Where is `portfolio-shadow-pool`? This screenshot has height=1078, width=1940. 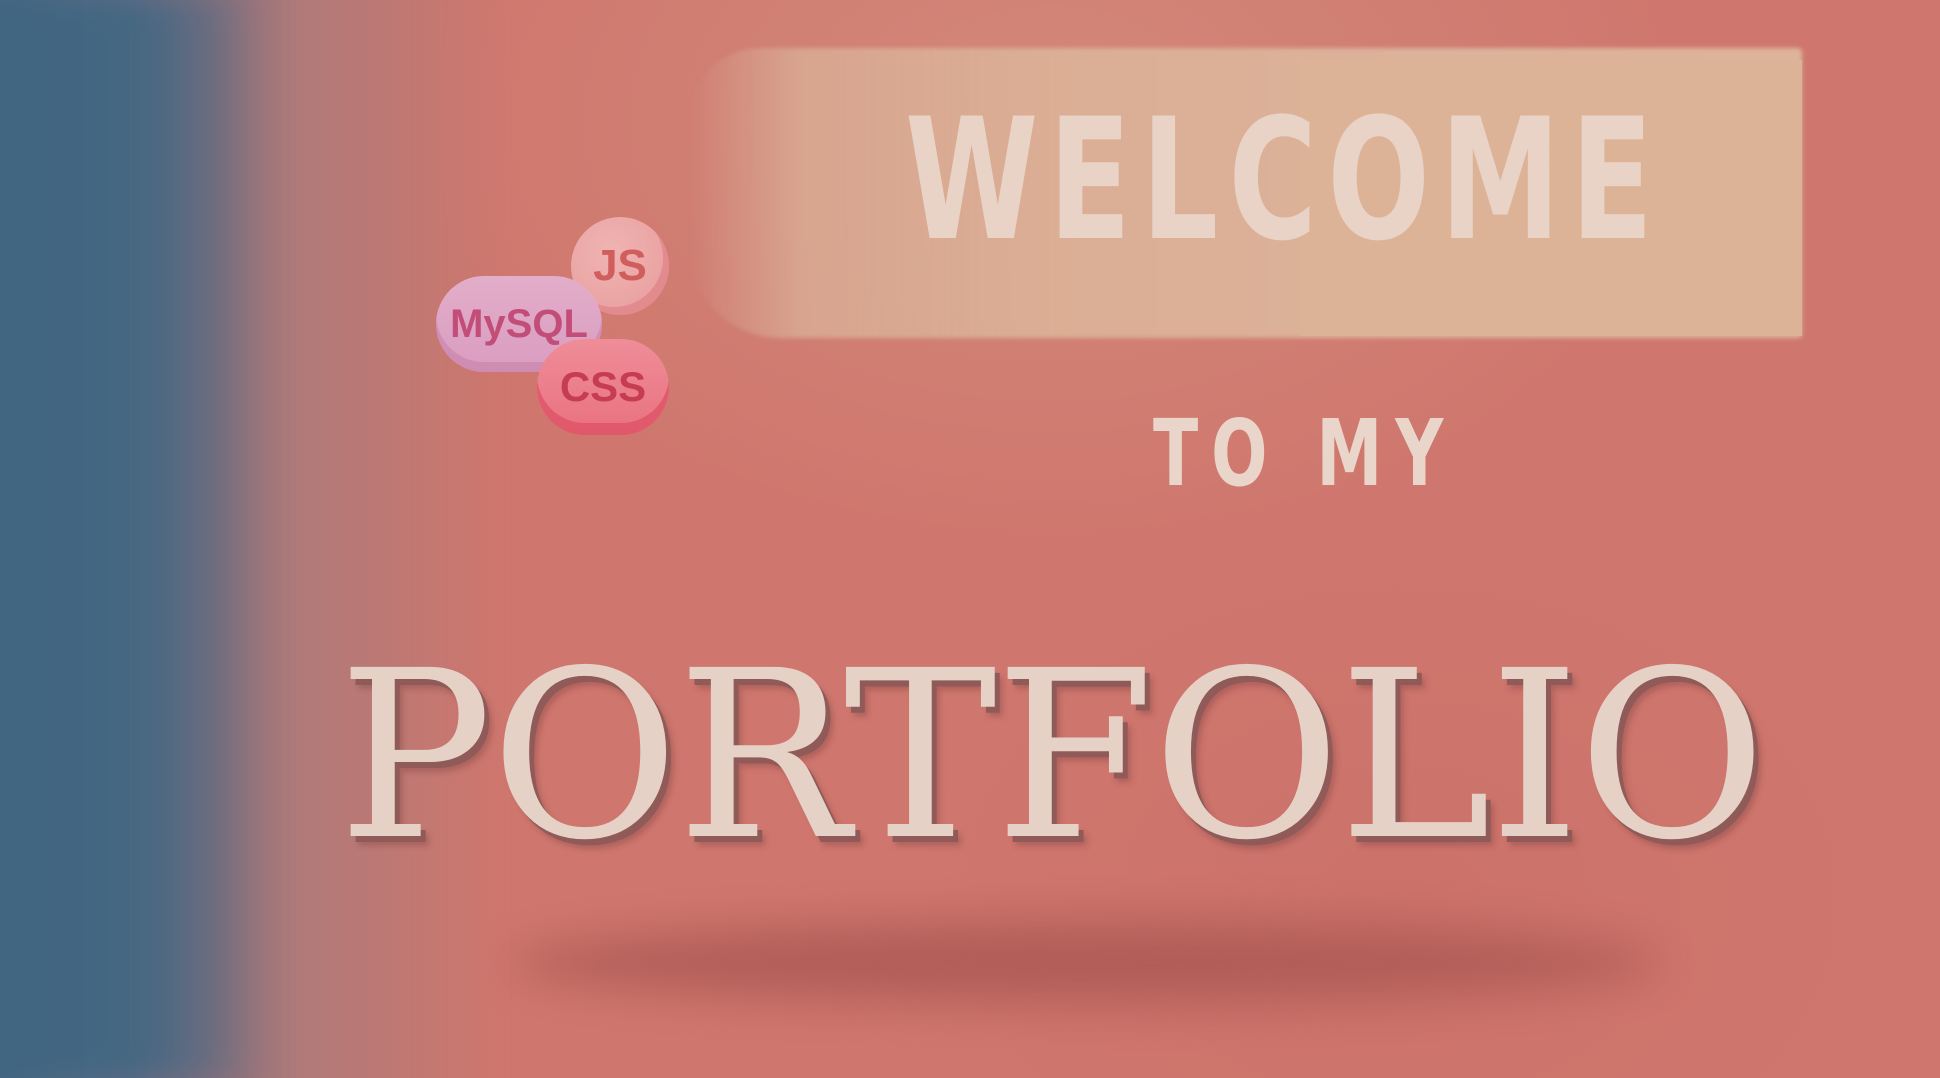
portfolio-shadow-pool is located at coordinates (1085, 962).